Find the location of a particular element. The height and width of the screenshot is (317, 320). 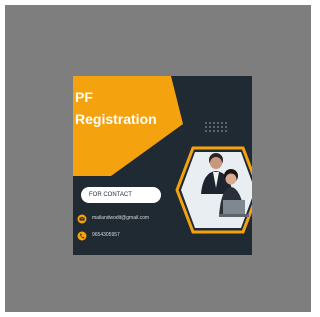

phone-text: 9654305957 is located at coordinates (106, 235).